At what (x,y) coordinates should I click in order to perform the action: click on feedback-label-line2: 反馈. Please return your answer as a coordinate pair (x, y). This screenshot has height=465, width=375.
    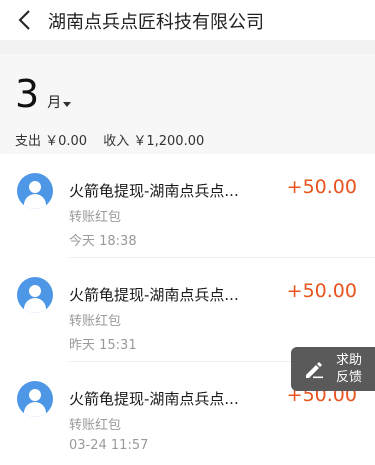
    Looking at the image, I should click on (349, 377).